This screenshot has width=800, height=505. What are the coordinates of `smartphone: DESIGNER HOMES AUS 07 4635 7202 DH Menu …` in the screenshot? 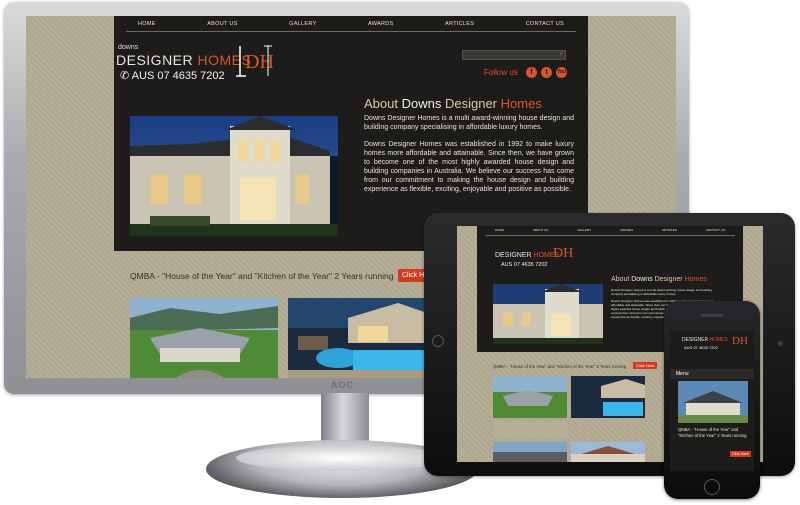 It's located at (712, 400).